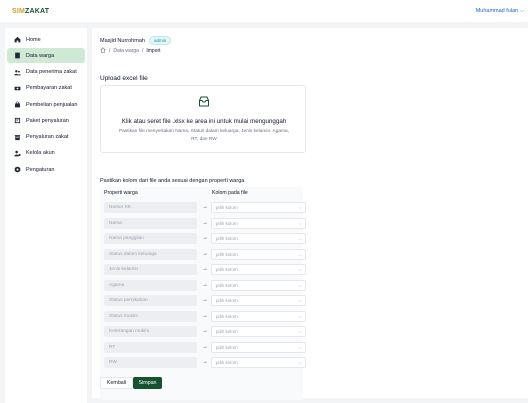 The image size is (528, 403). I want to click on sidebar-item-paket-penyaluran: Paket penyaluran, so click(46, 120).